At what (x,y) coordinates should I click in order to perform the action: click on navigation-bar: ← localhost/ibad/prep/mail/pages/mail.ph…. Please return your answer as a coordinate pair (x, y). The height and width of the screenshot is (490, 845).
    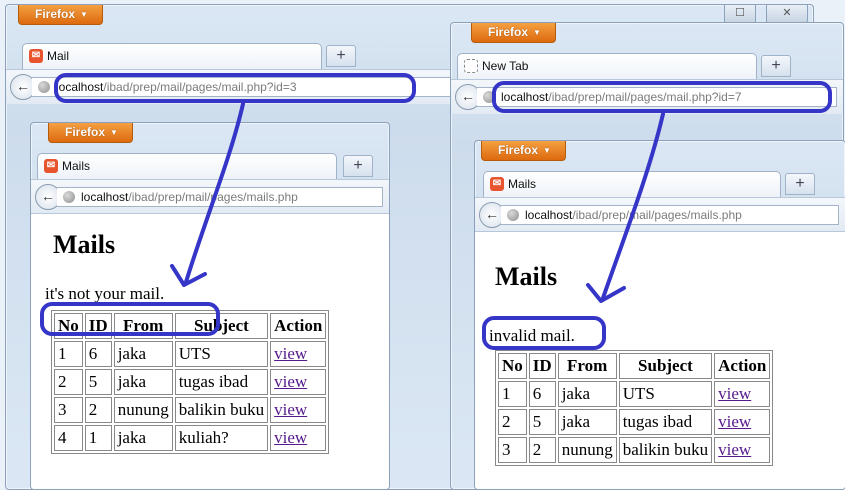
    Looking at the image, I should click on (647, 96).